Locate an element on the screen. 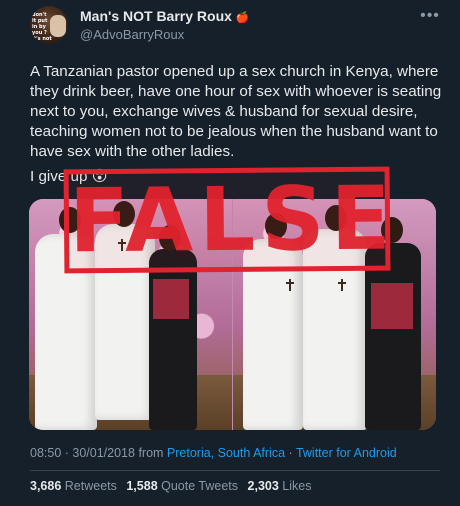 Image resolution: width=460 pixels, height=506 pixels. tweet-client-link: Twitter for Android is located at coordinates (346, 453).